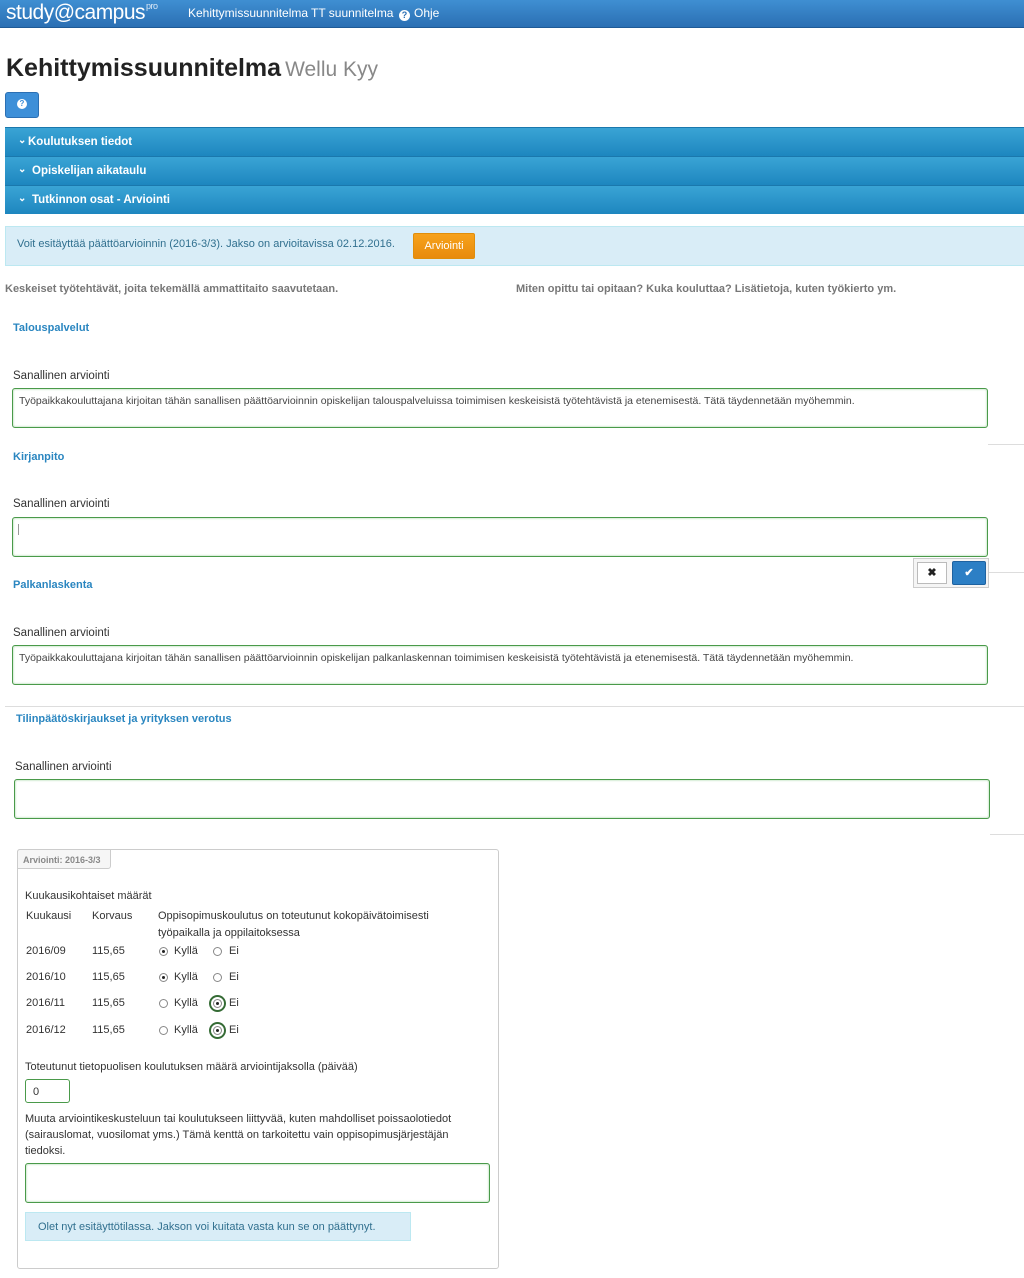 The width and height of the screenshot is (1024, 1278). Describe the element at coordinates (352, 13) in the screenshot. I see `nav-link-tt-suunnitelma: TT suunnitelma` at that location.